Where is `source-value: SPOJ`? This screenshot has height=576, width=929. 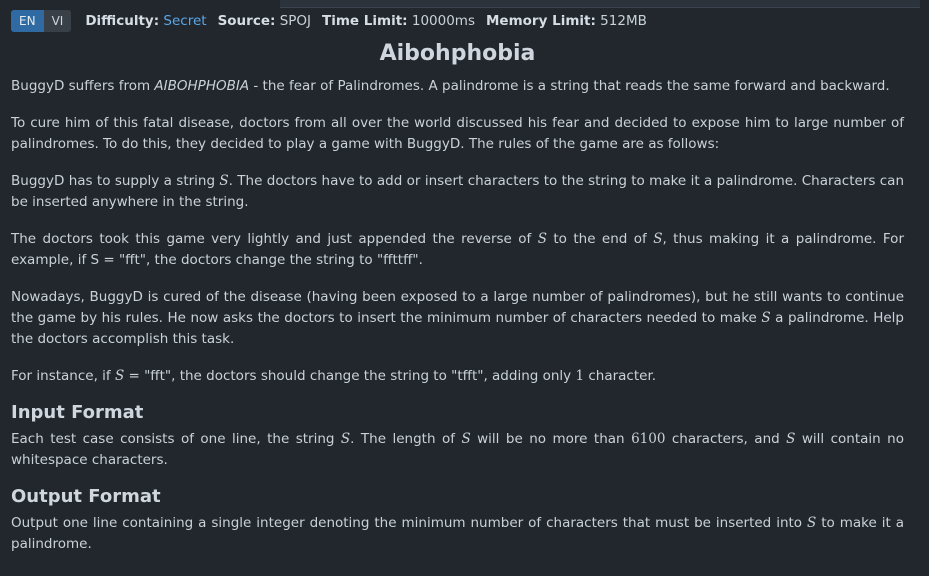 source-value: SPOJ is located at coordinates (295, 21).